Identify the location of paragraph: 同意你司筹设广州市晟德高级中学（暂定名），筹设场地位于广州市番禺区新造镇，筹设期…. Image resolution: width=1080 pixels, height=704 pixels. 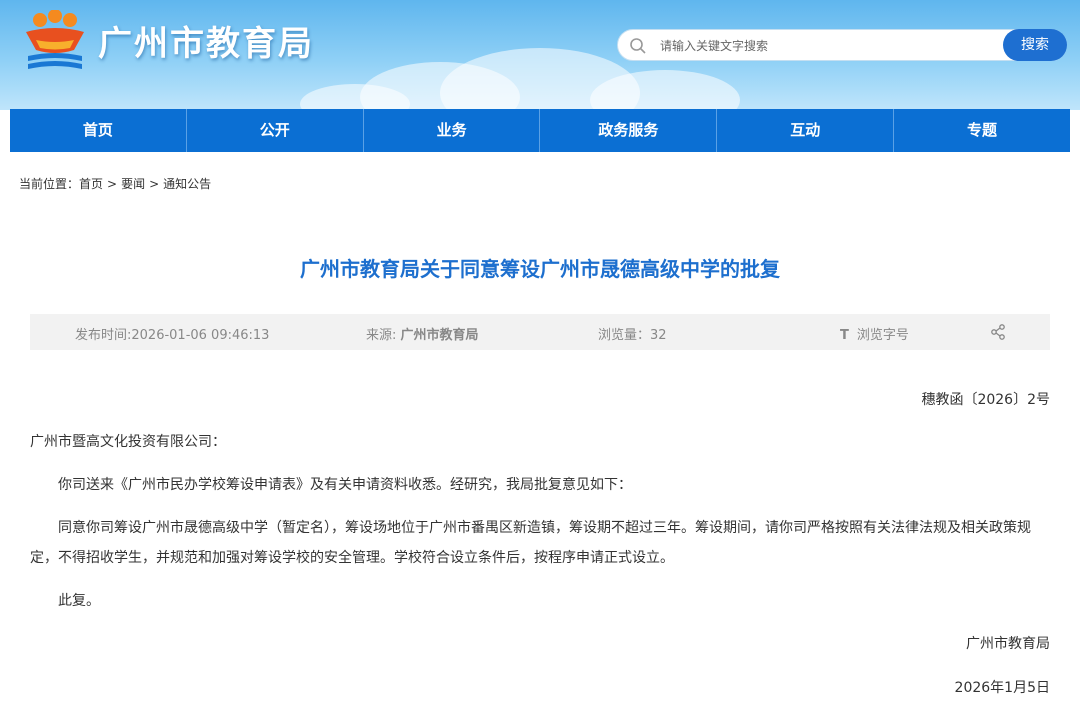
(530, 543).